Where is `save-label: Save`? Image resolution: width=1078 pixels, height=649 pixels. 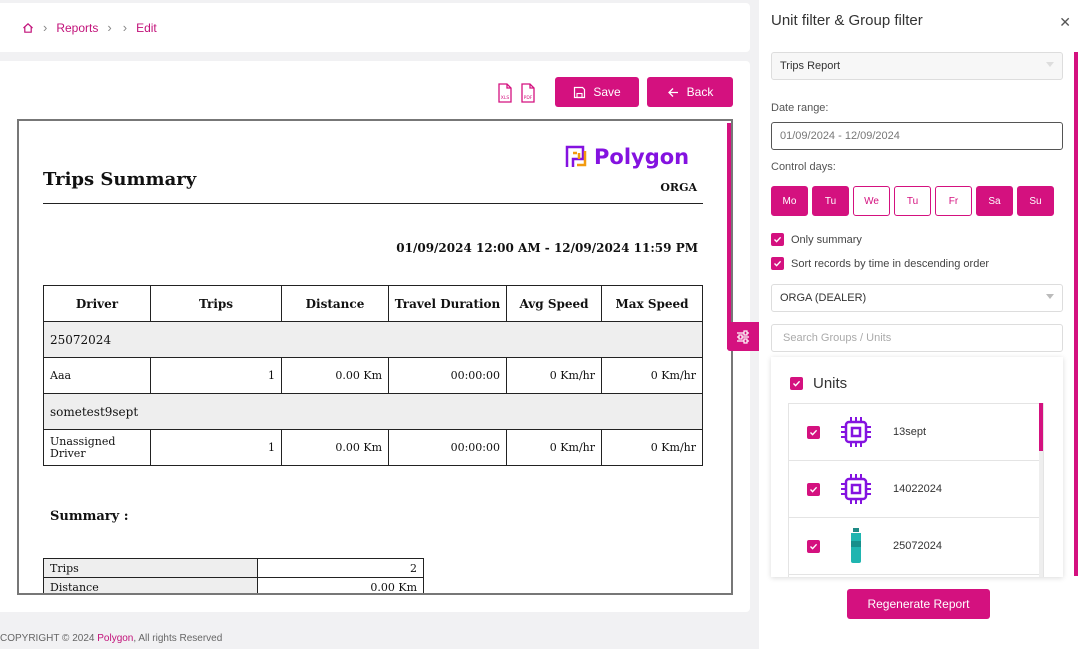
save-label: Save is located at coordinates (607, 92).